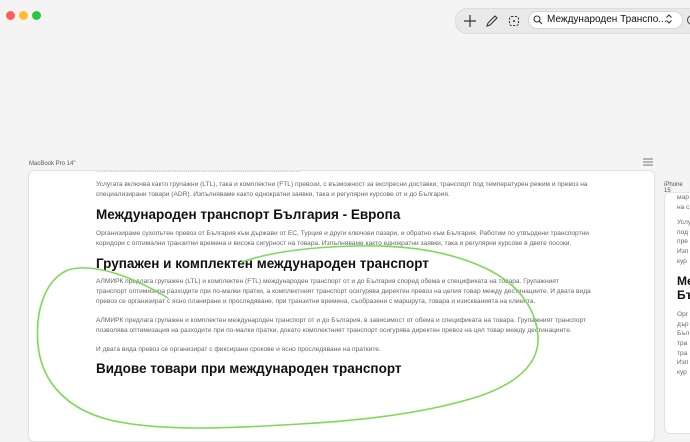 The width and height of the screenshot is (690, 442). I want to click on window-controls, so click(23, 15).